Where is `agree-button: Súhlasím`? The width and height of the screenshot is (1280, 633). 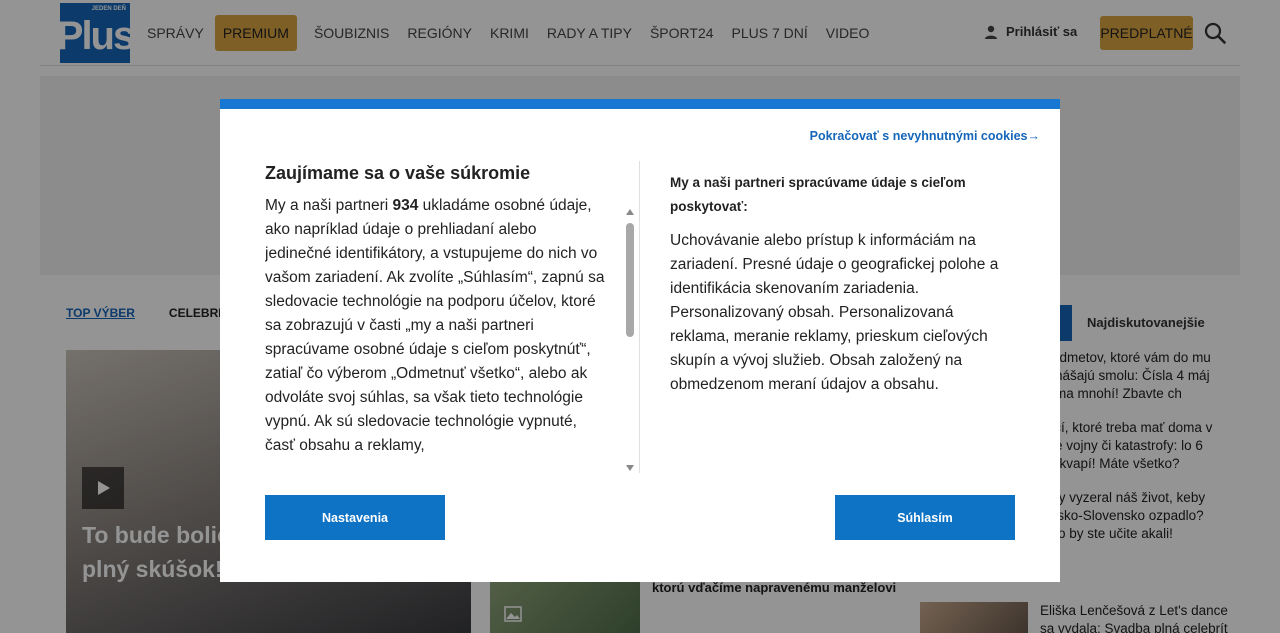 agree-button: Súhlasím is located at coordinates (925, 517).